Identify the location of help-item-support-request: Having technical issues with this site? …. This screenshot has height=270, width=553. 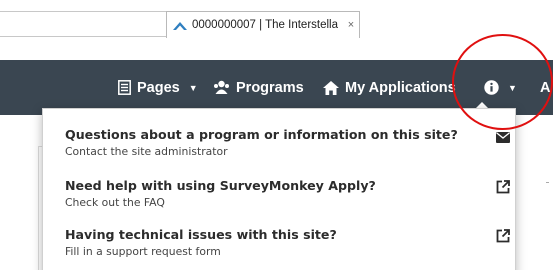
(287, 242).